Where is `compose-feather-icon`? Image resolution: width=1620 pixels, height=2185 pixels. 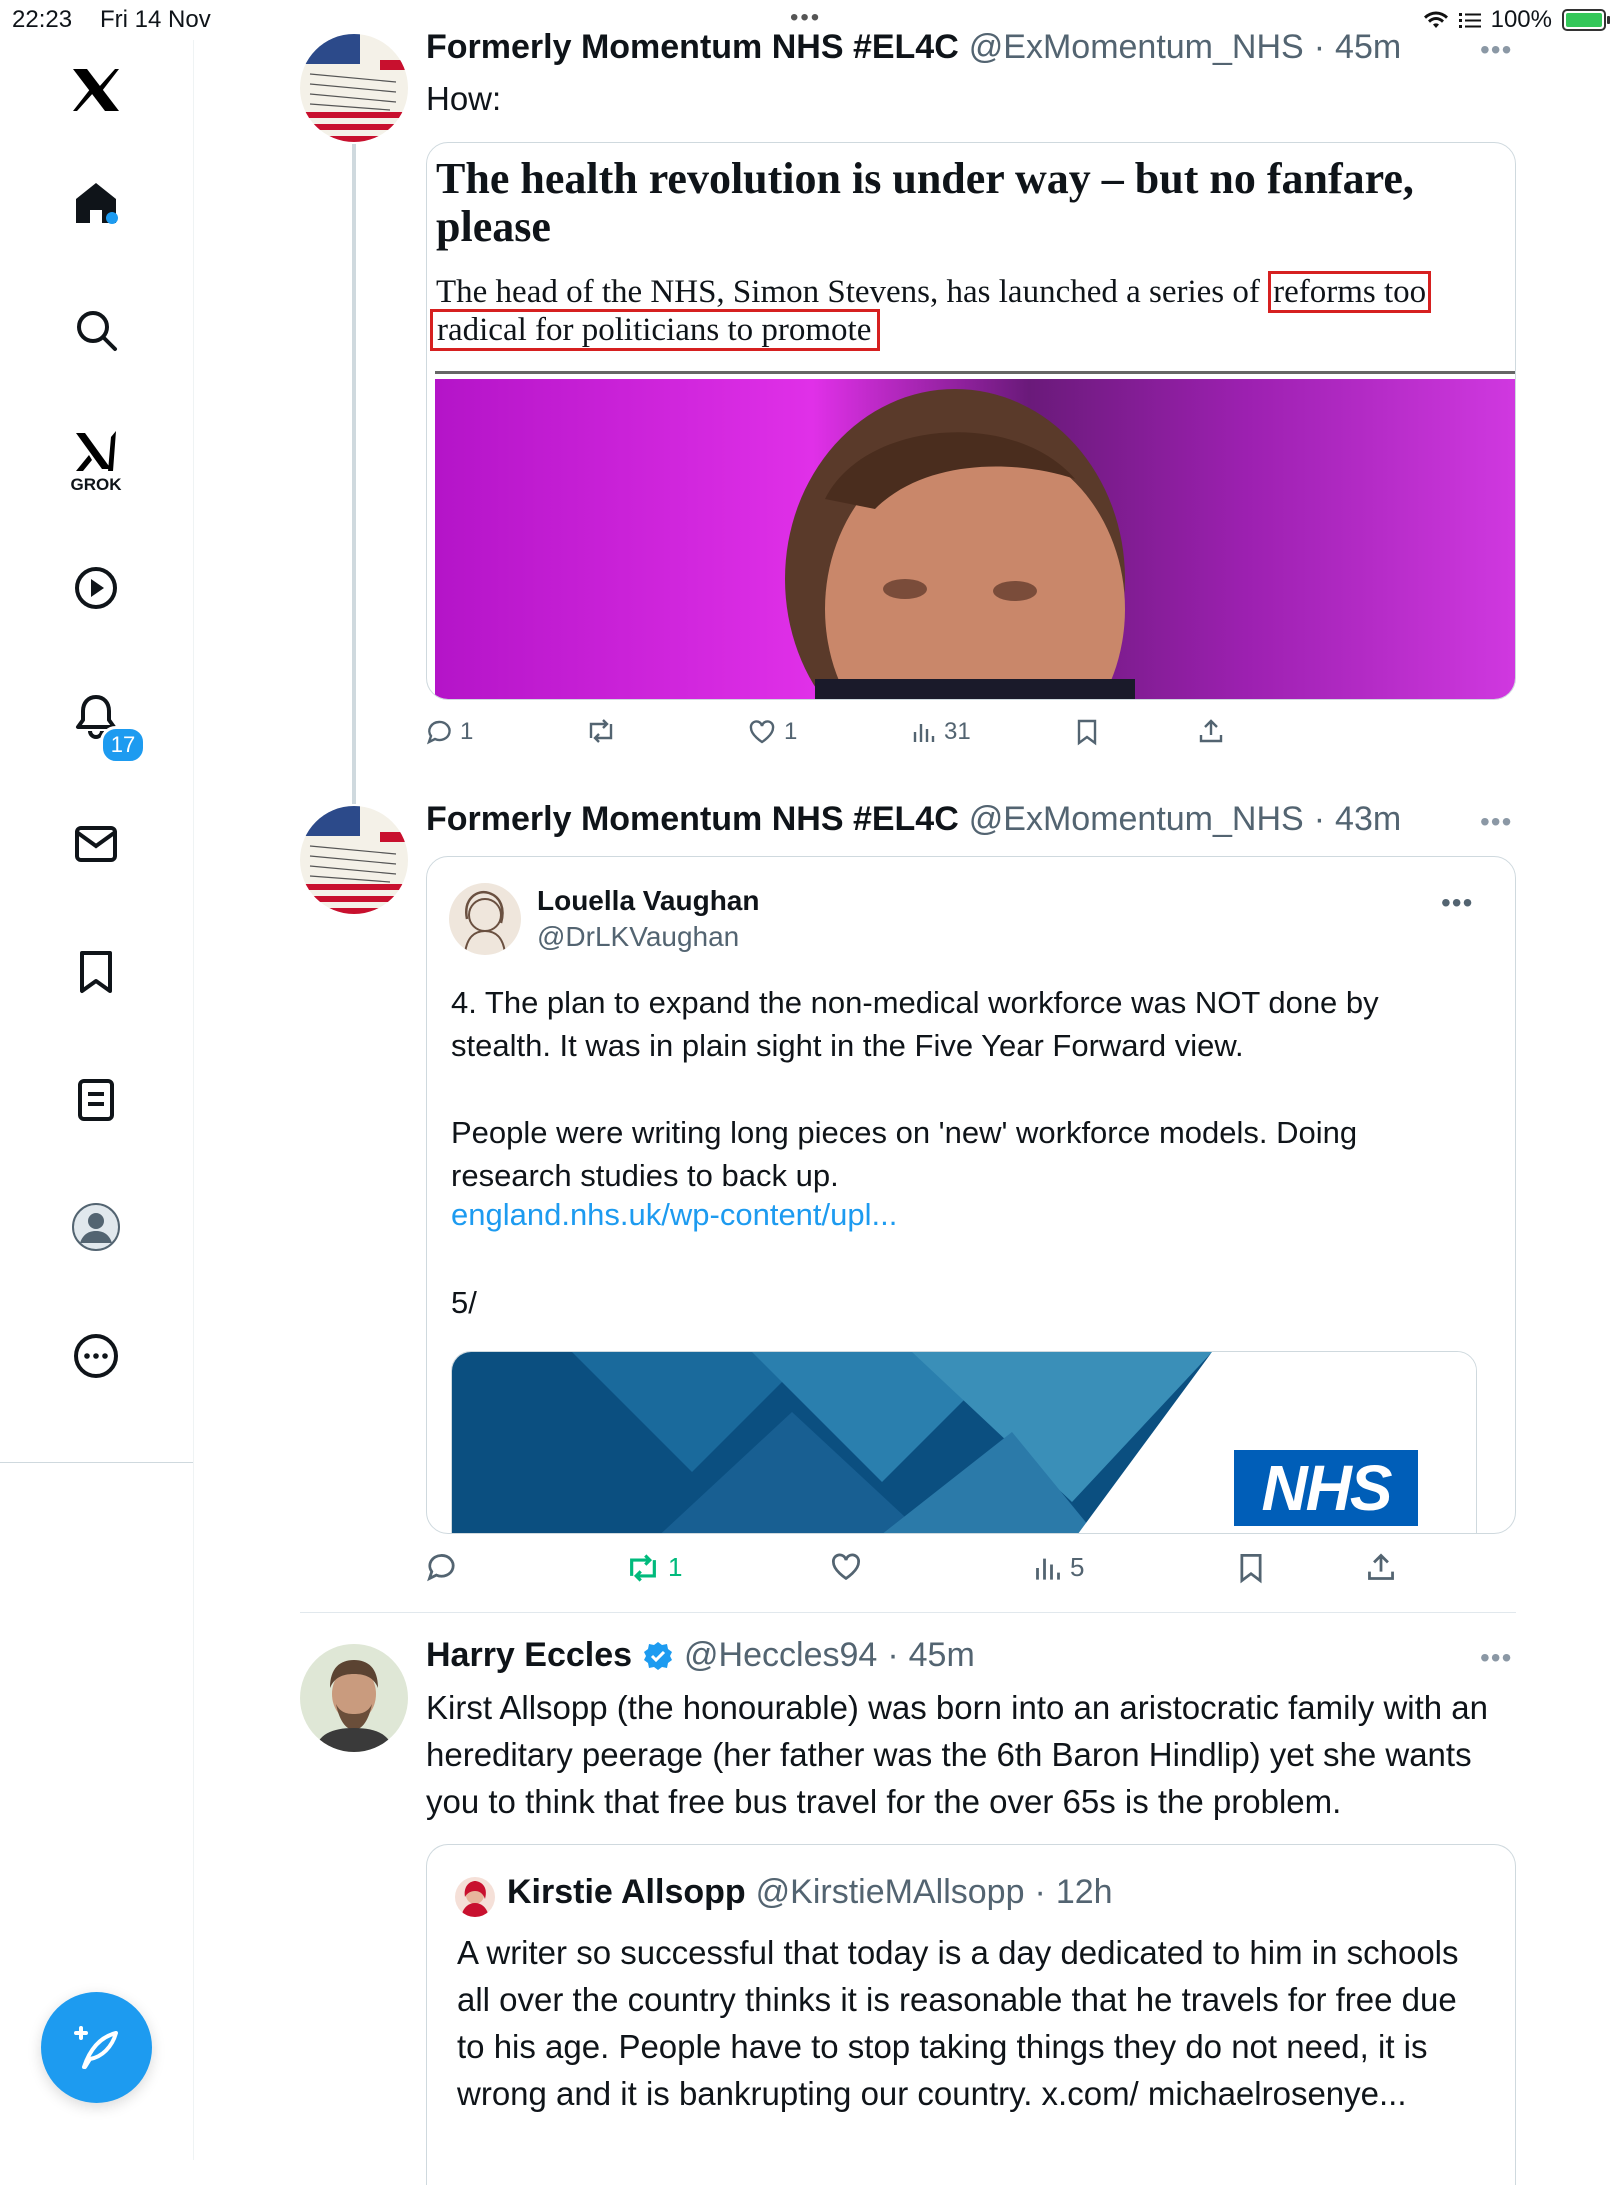 compose-feather-icon is located at coordinates (95, 2047).